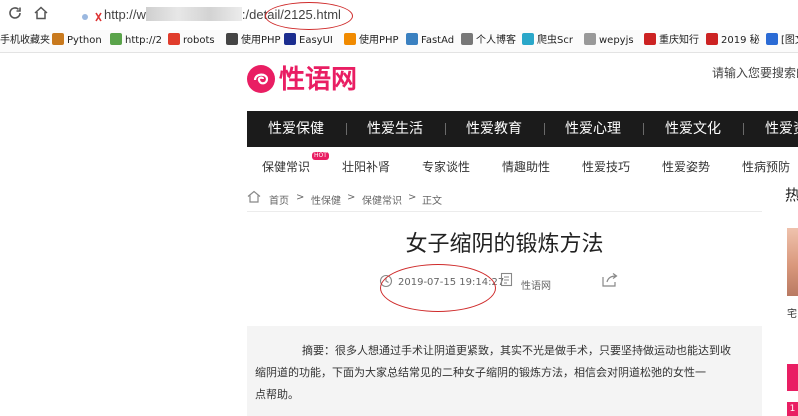  I want to click on sidebar-item-text: 宅, so click(792, 312).